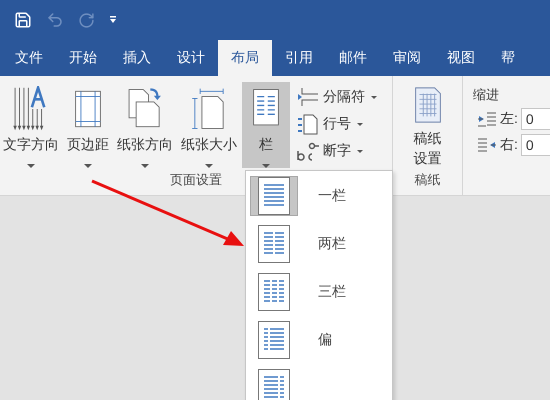  Describe the element at coordinates (407, 58) in the screenshot. I see `ribbon-tab: 审阅` at that location.